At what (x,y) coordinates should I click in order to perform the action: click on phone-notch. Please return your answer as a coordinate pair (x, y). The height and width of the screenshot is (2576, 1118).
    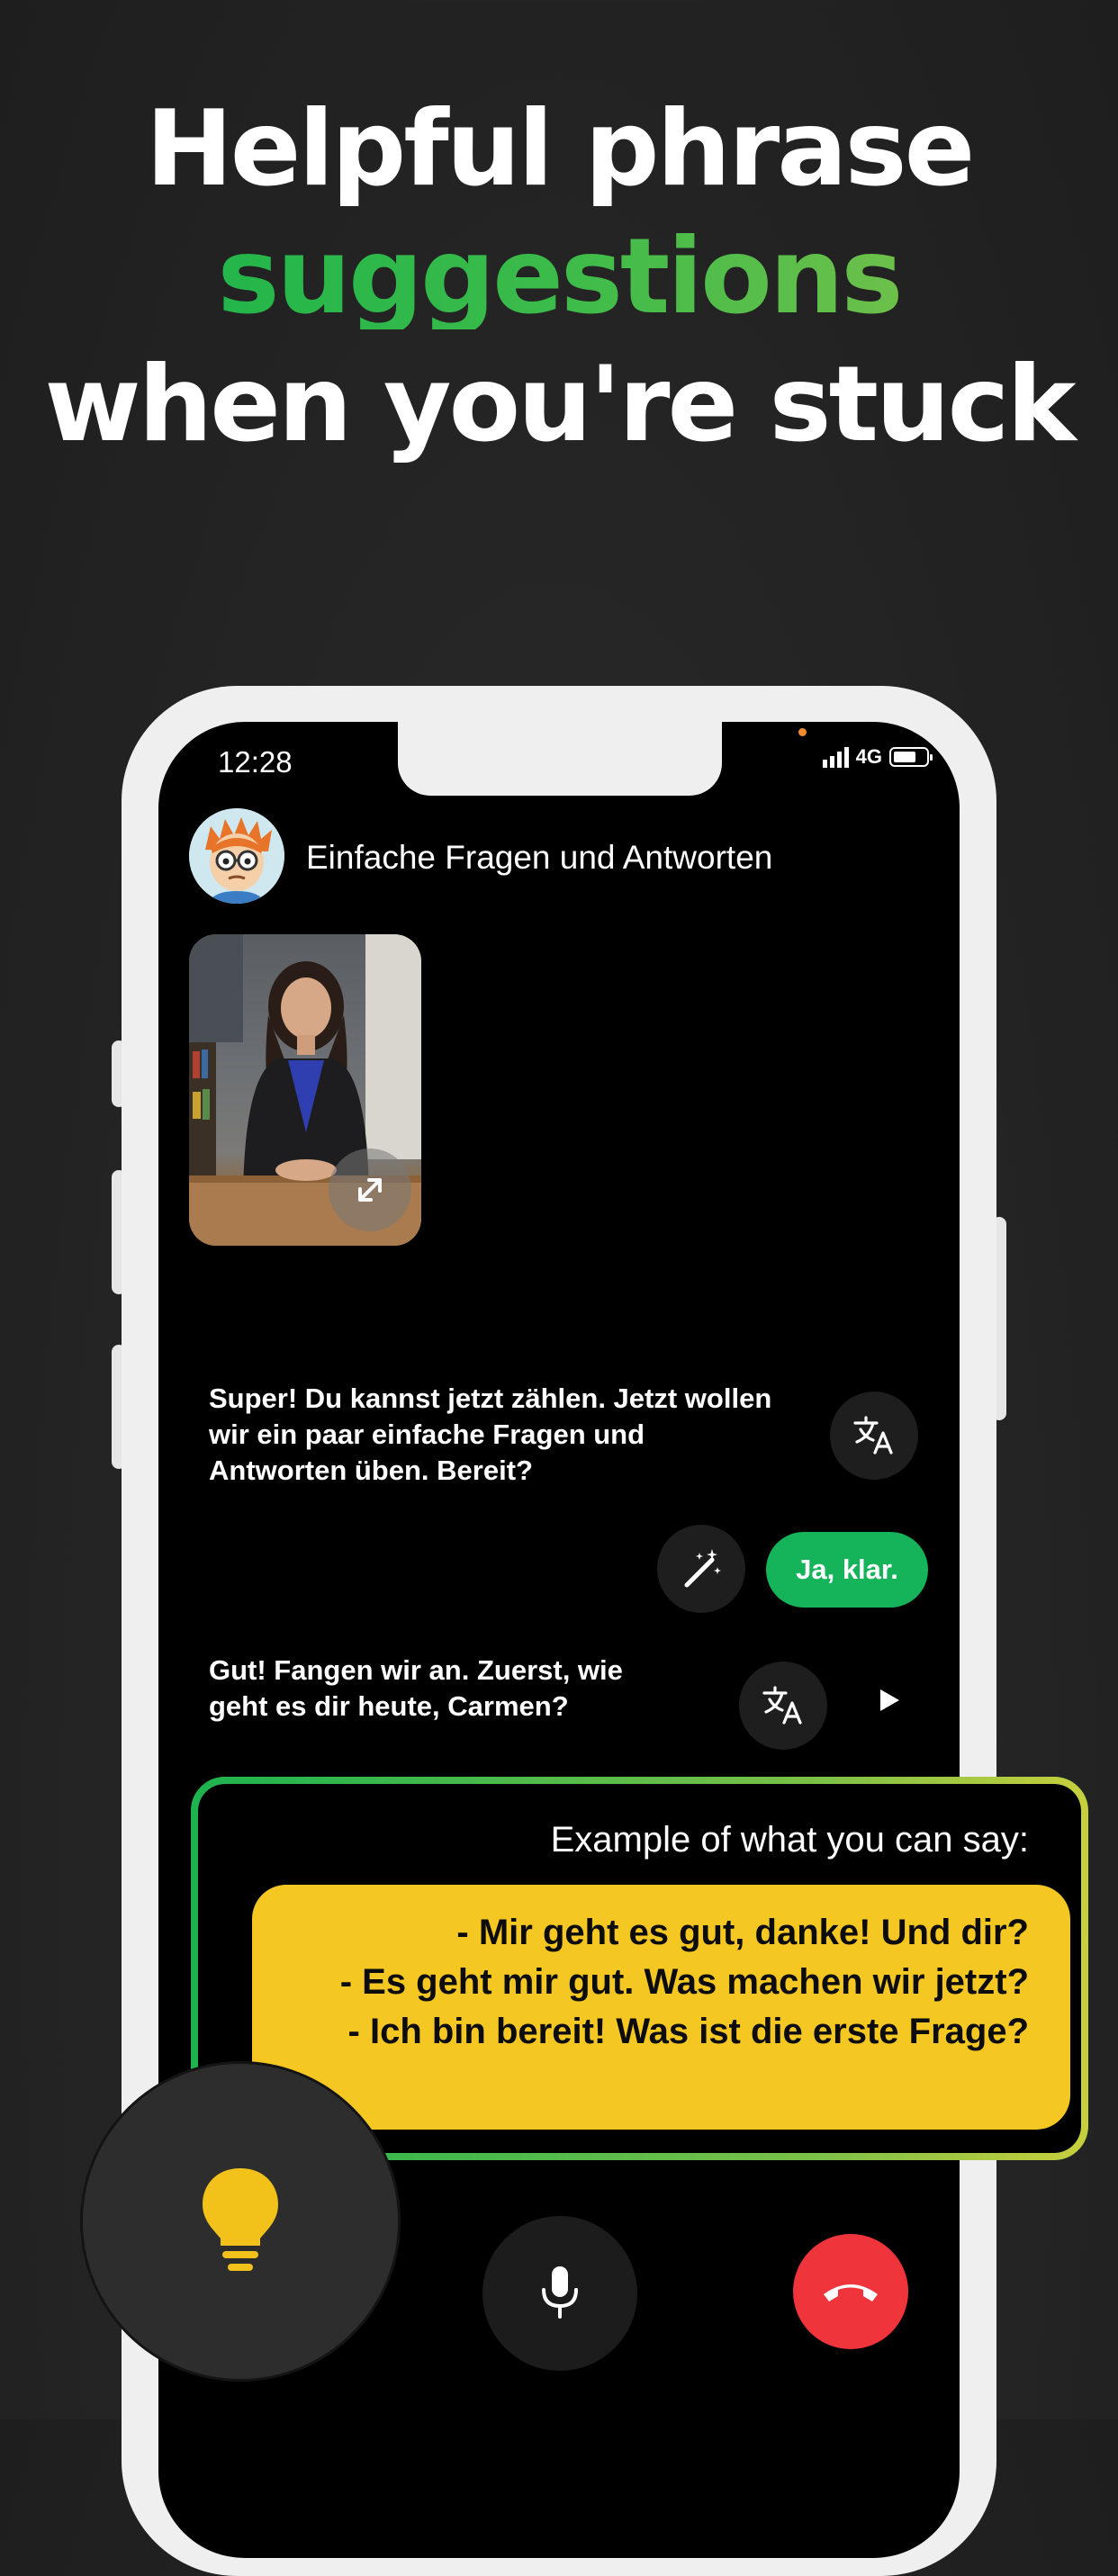
    Looking at the image, I should click on (560, 759).